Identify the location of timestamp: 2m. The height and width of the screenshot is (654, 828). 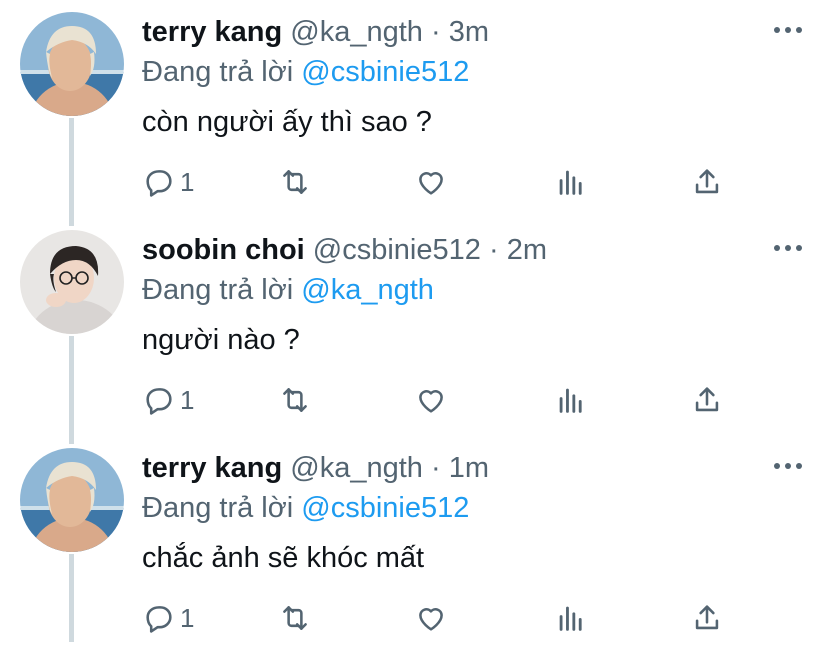
(527, 250).